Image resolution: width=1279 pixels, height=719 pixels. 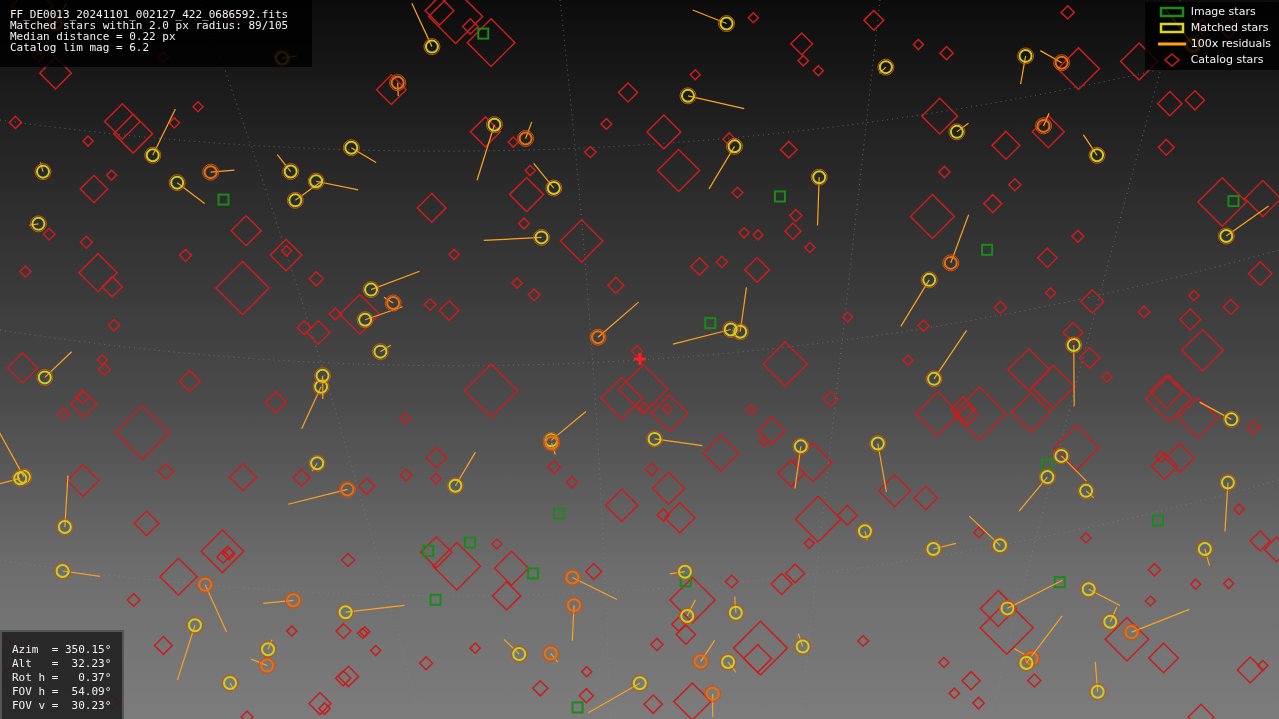 What do you see at coordinates (62, 706) in the screenshot?
I see `pointing-text: FOV v = 30.23°` at bounding box center [62, 706].